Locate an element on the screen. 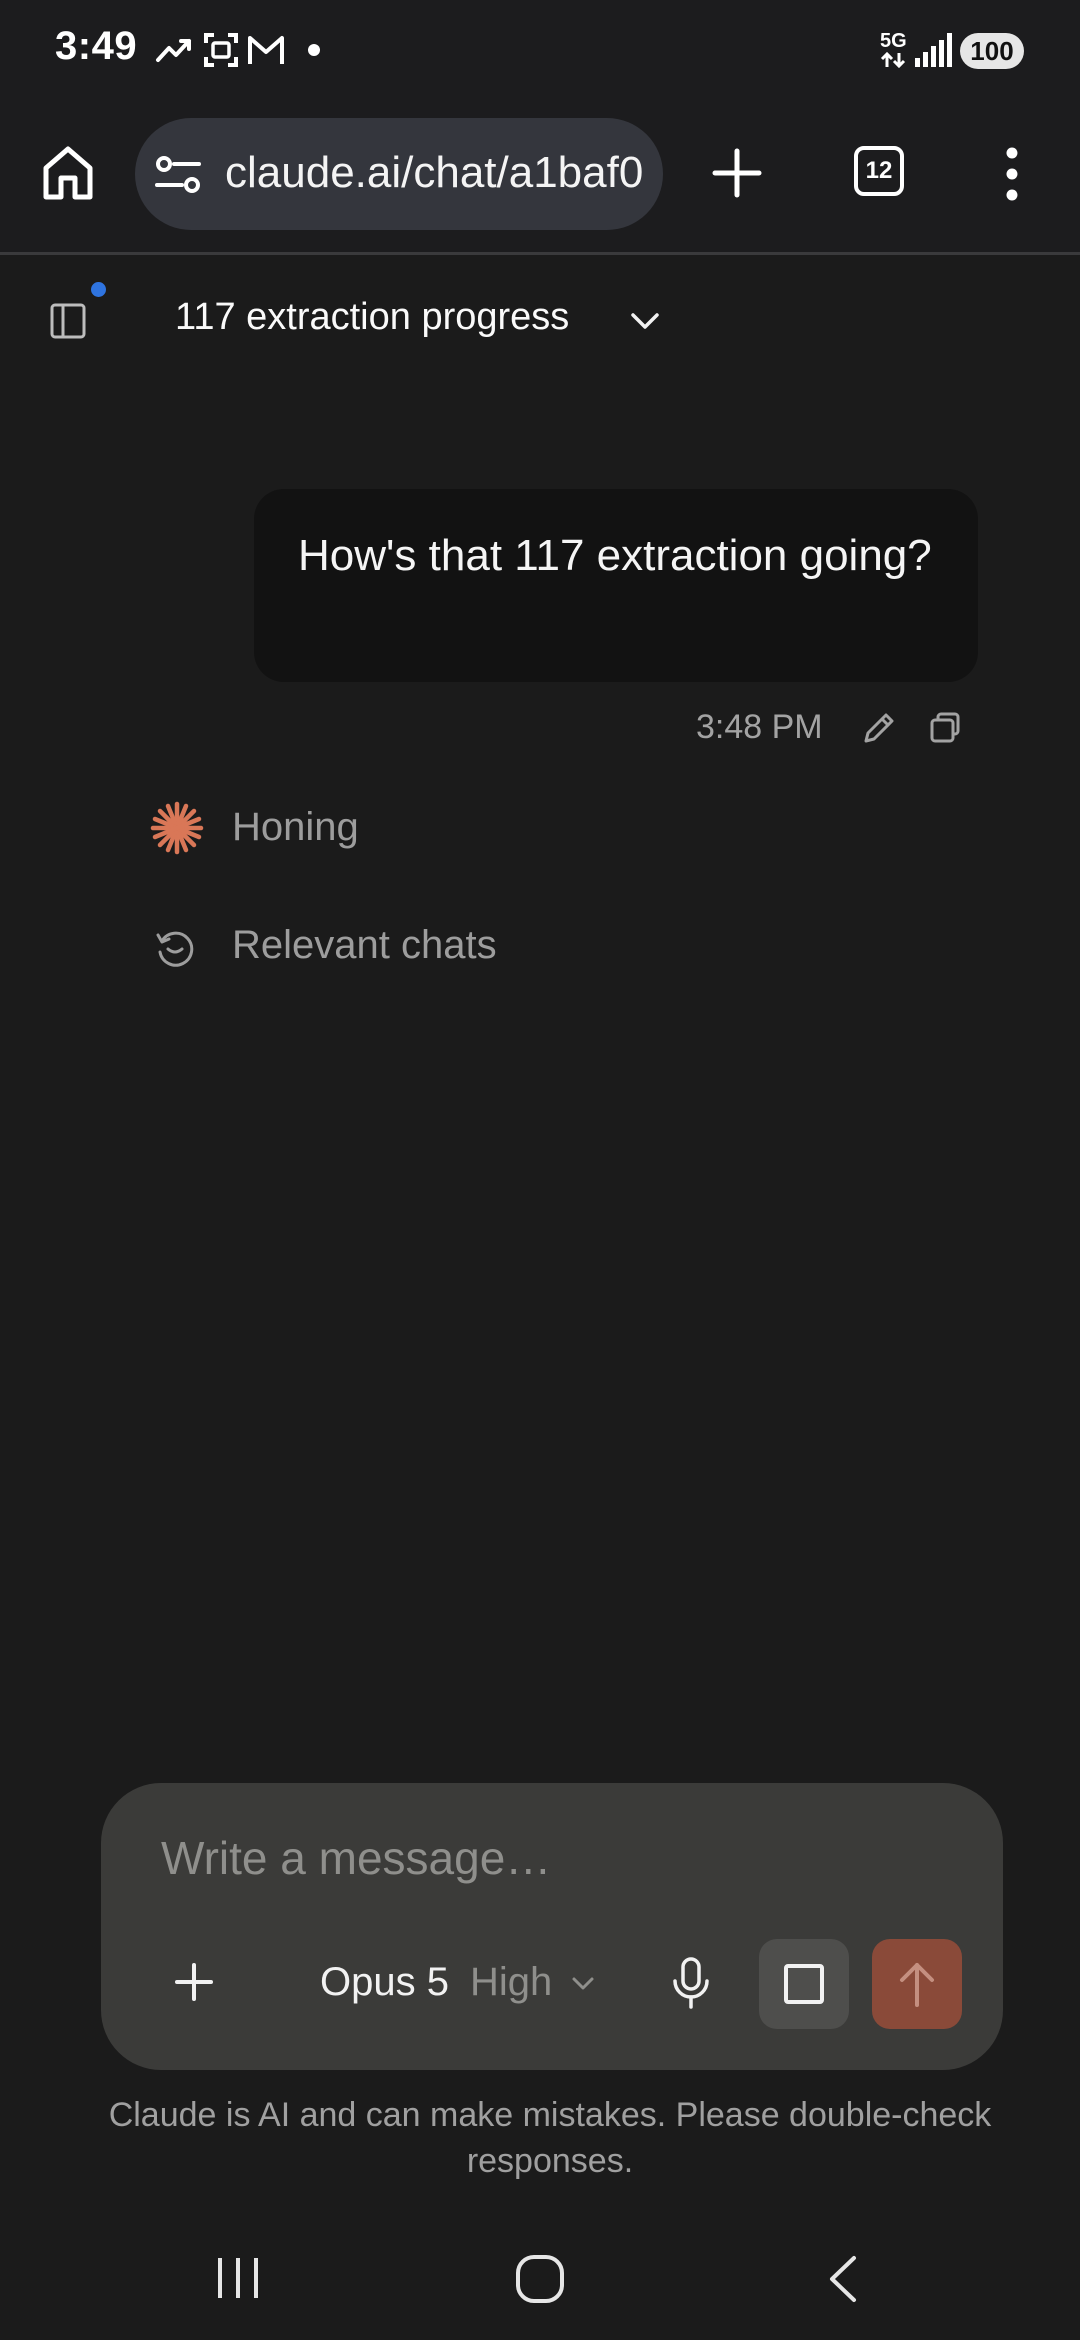  status-time: 3:49 is located at coordinates (96, 46).